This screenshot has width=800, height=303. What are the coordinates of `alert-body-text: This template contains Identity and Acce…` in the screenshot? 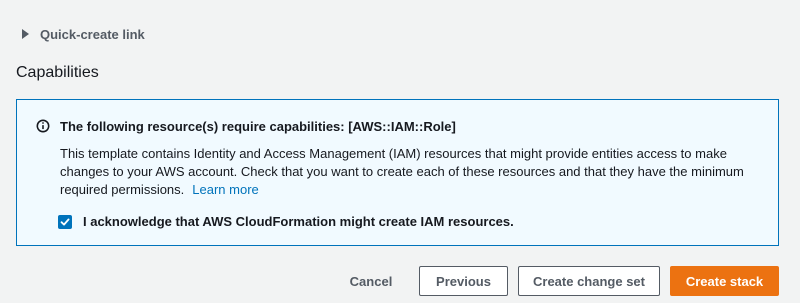 It's located at (402, 171).